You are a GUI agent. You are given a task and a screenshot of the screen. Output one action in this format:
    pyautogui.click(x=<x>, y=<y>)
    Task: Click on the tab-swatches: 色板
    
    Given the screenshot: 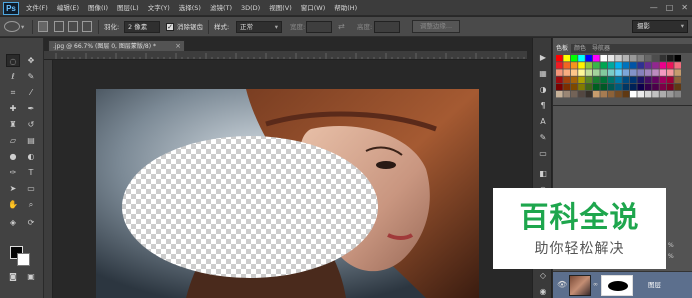 What is the action you would take?
    pyautogui.click(x=562, y=48)
    